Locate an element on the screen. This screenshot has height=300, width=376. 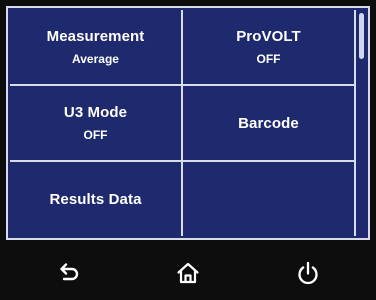
back-button is located at coordinates (68, 273).